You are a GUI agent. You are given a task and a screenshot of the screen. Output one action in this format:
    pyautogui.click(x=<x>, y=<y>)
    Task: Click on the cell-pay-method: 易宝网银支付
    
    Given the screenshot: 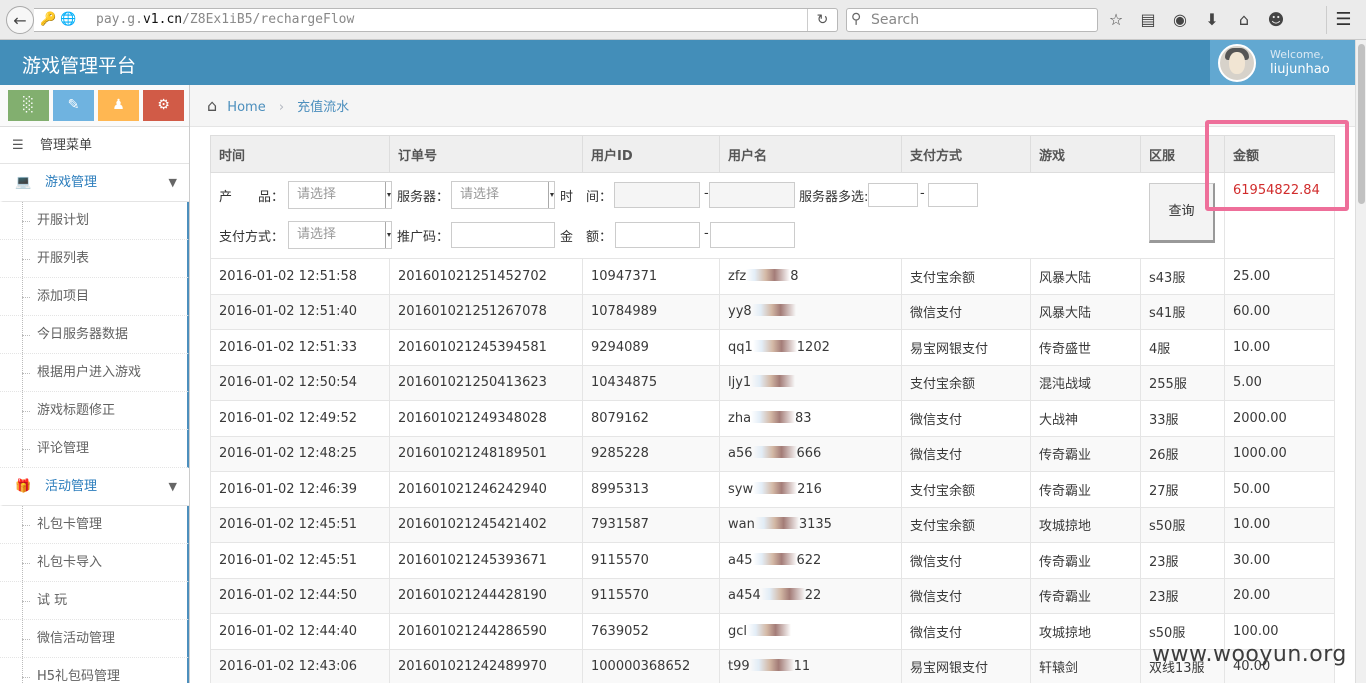 What is the action you would take?
    pyautogui.click(x=966, y=665)
    